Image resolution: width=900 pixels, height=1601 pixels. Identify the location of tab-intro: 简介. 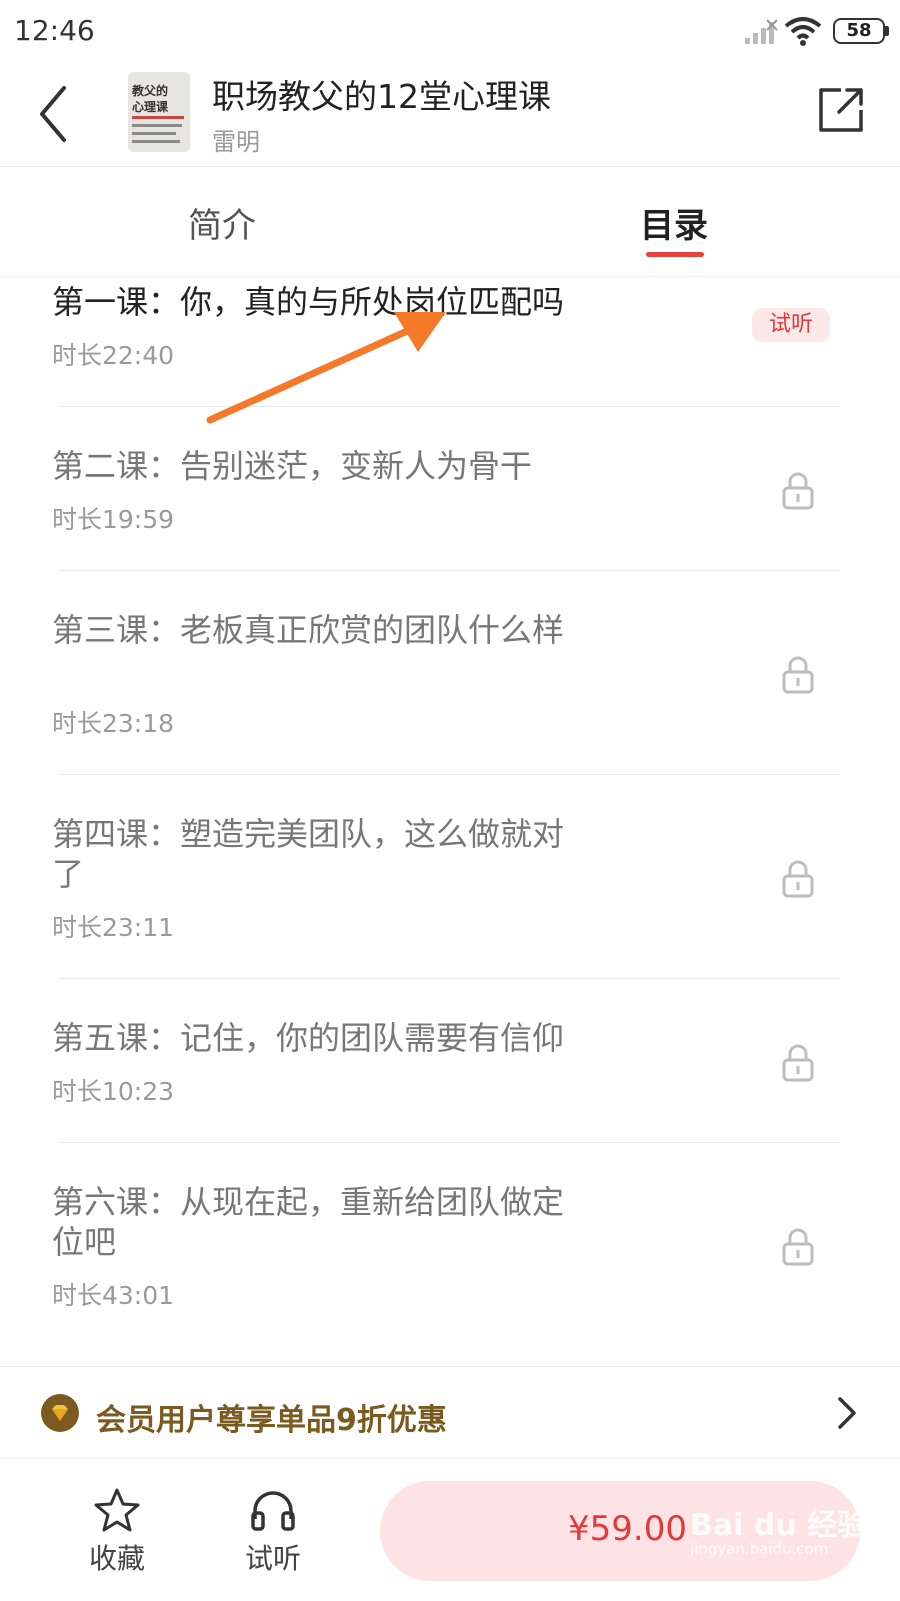
(222, 222).